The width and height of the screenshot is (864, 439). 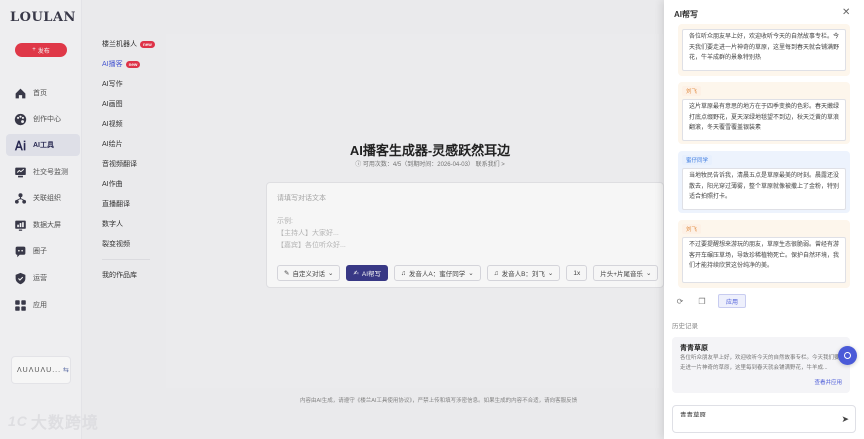 I want to click on submenu-item-label: 我的作品库, so click(x=119, y=275).